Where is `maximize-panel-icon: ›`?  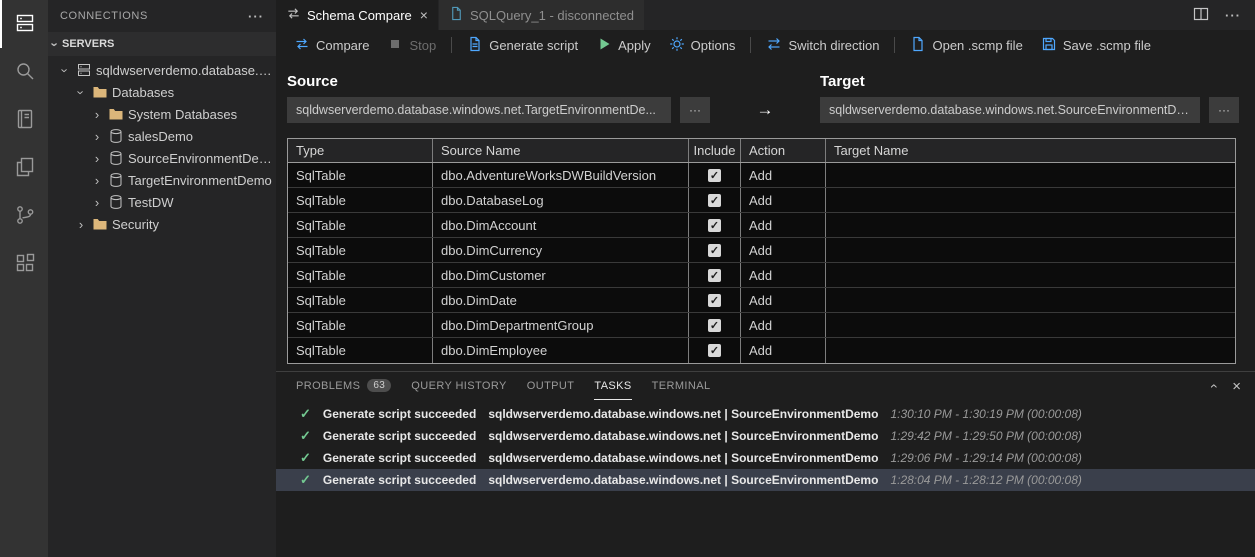
maximize-panel-icon: › is located at coordinates (1212, 386).